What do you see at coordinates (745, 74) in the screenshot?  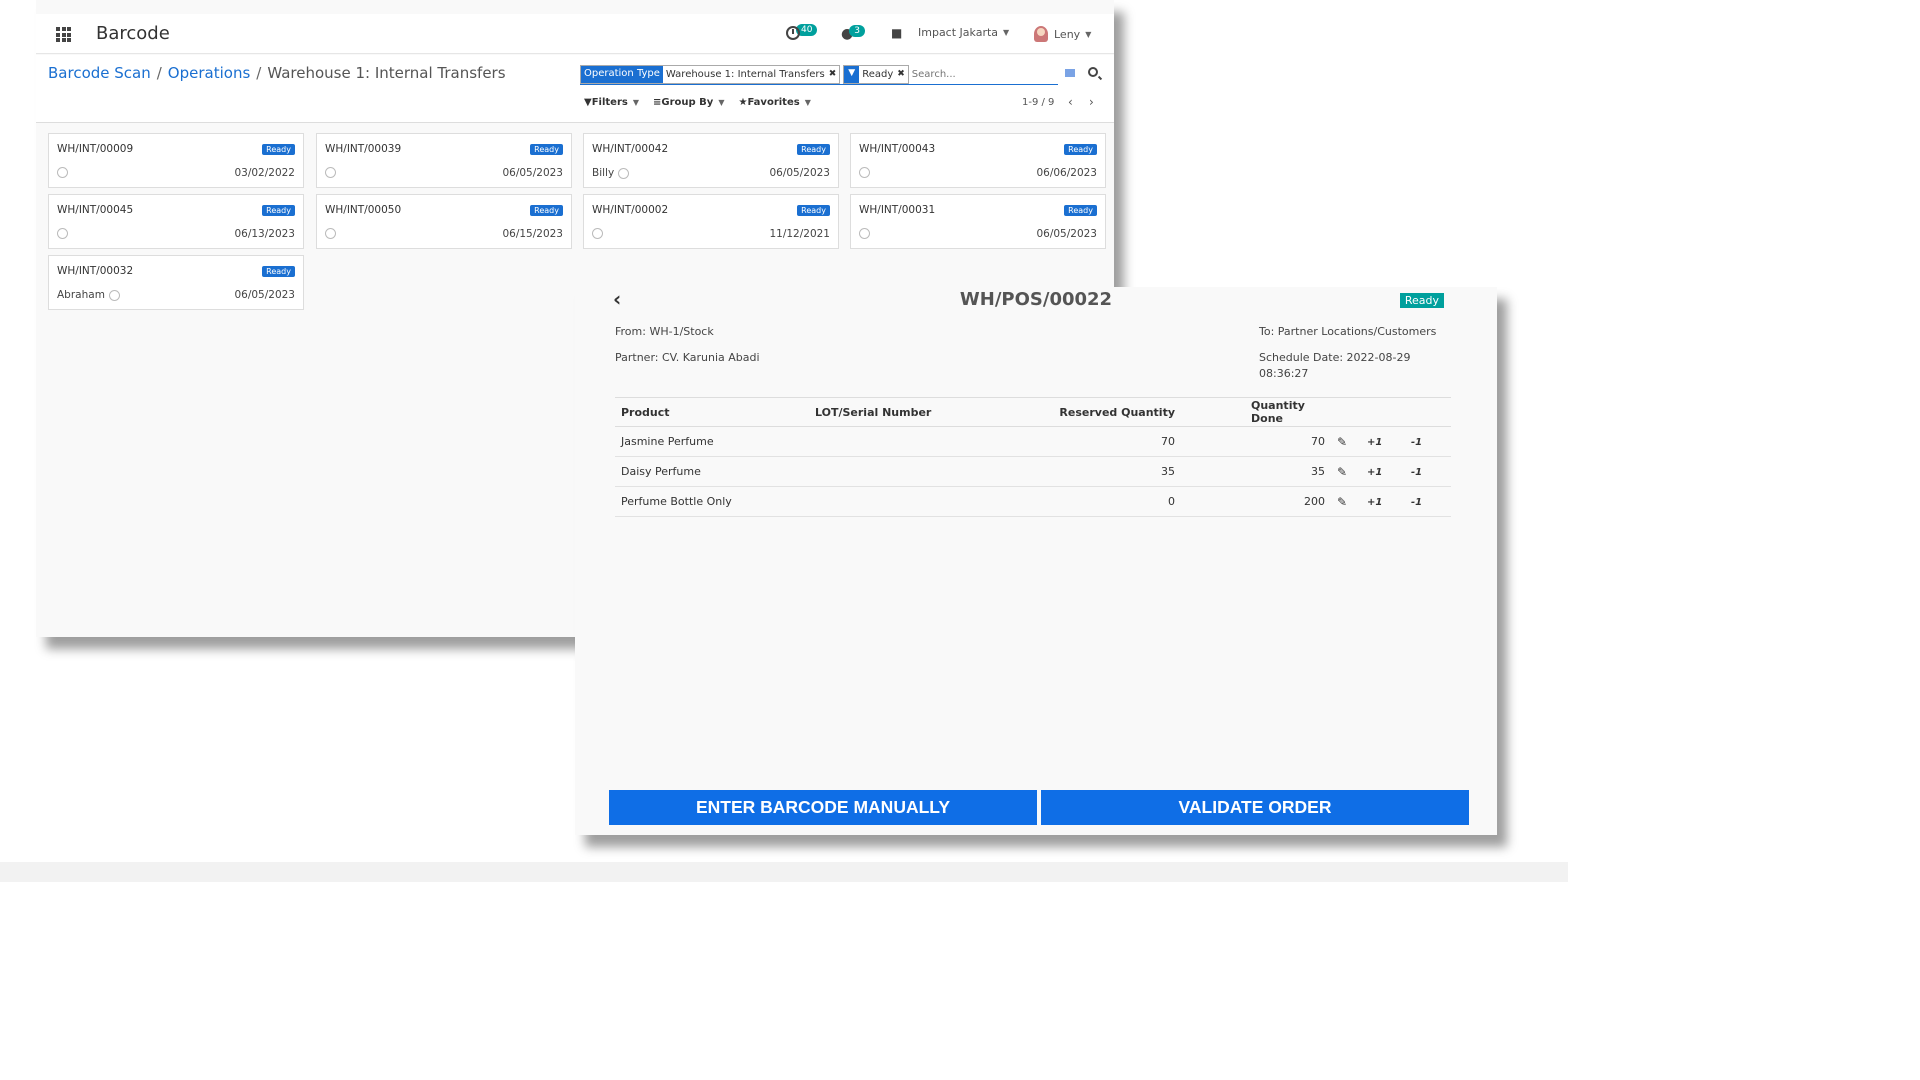 I see `facet-value-text: Warehouse 1: Internal Transfers` at bounding box center [745, 74].